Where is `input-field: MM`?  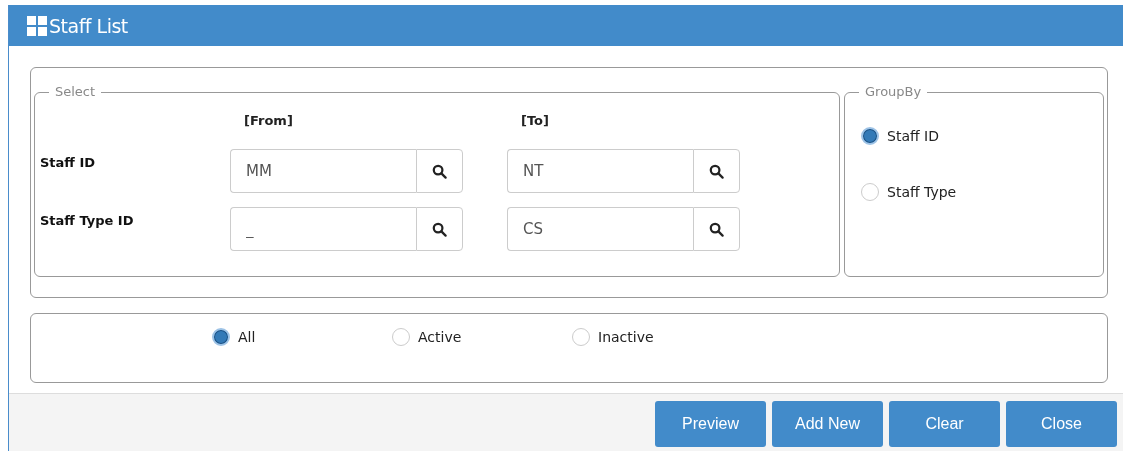
input-field: MM is located at coordinates (323, 171).